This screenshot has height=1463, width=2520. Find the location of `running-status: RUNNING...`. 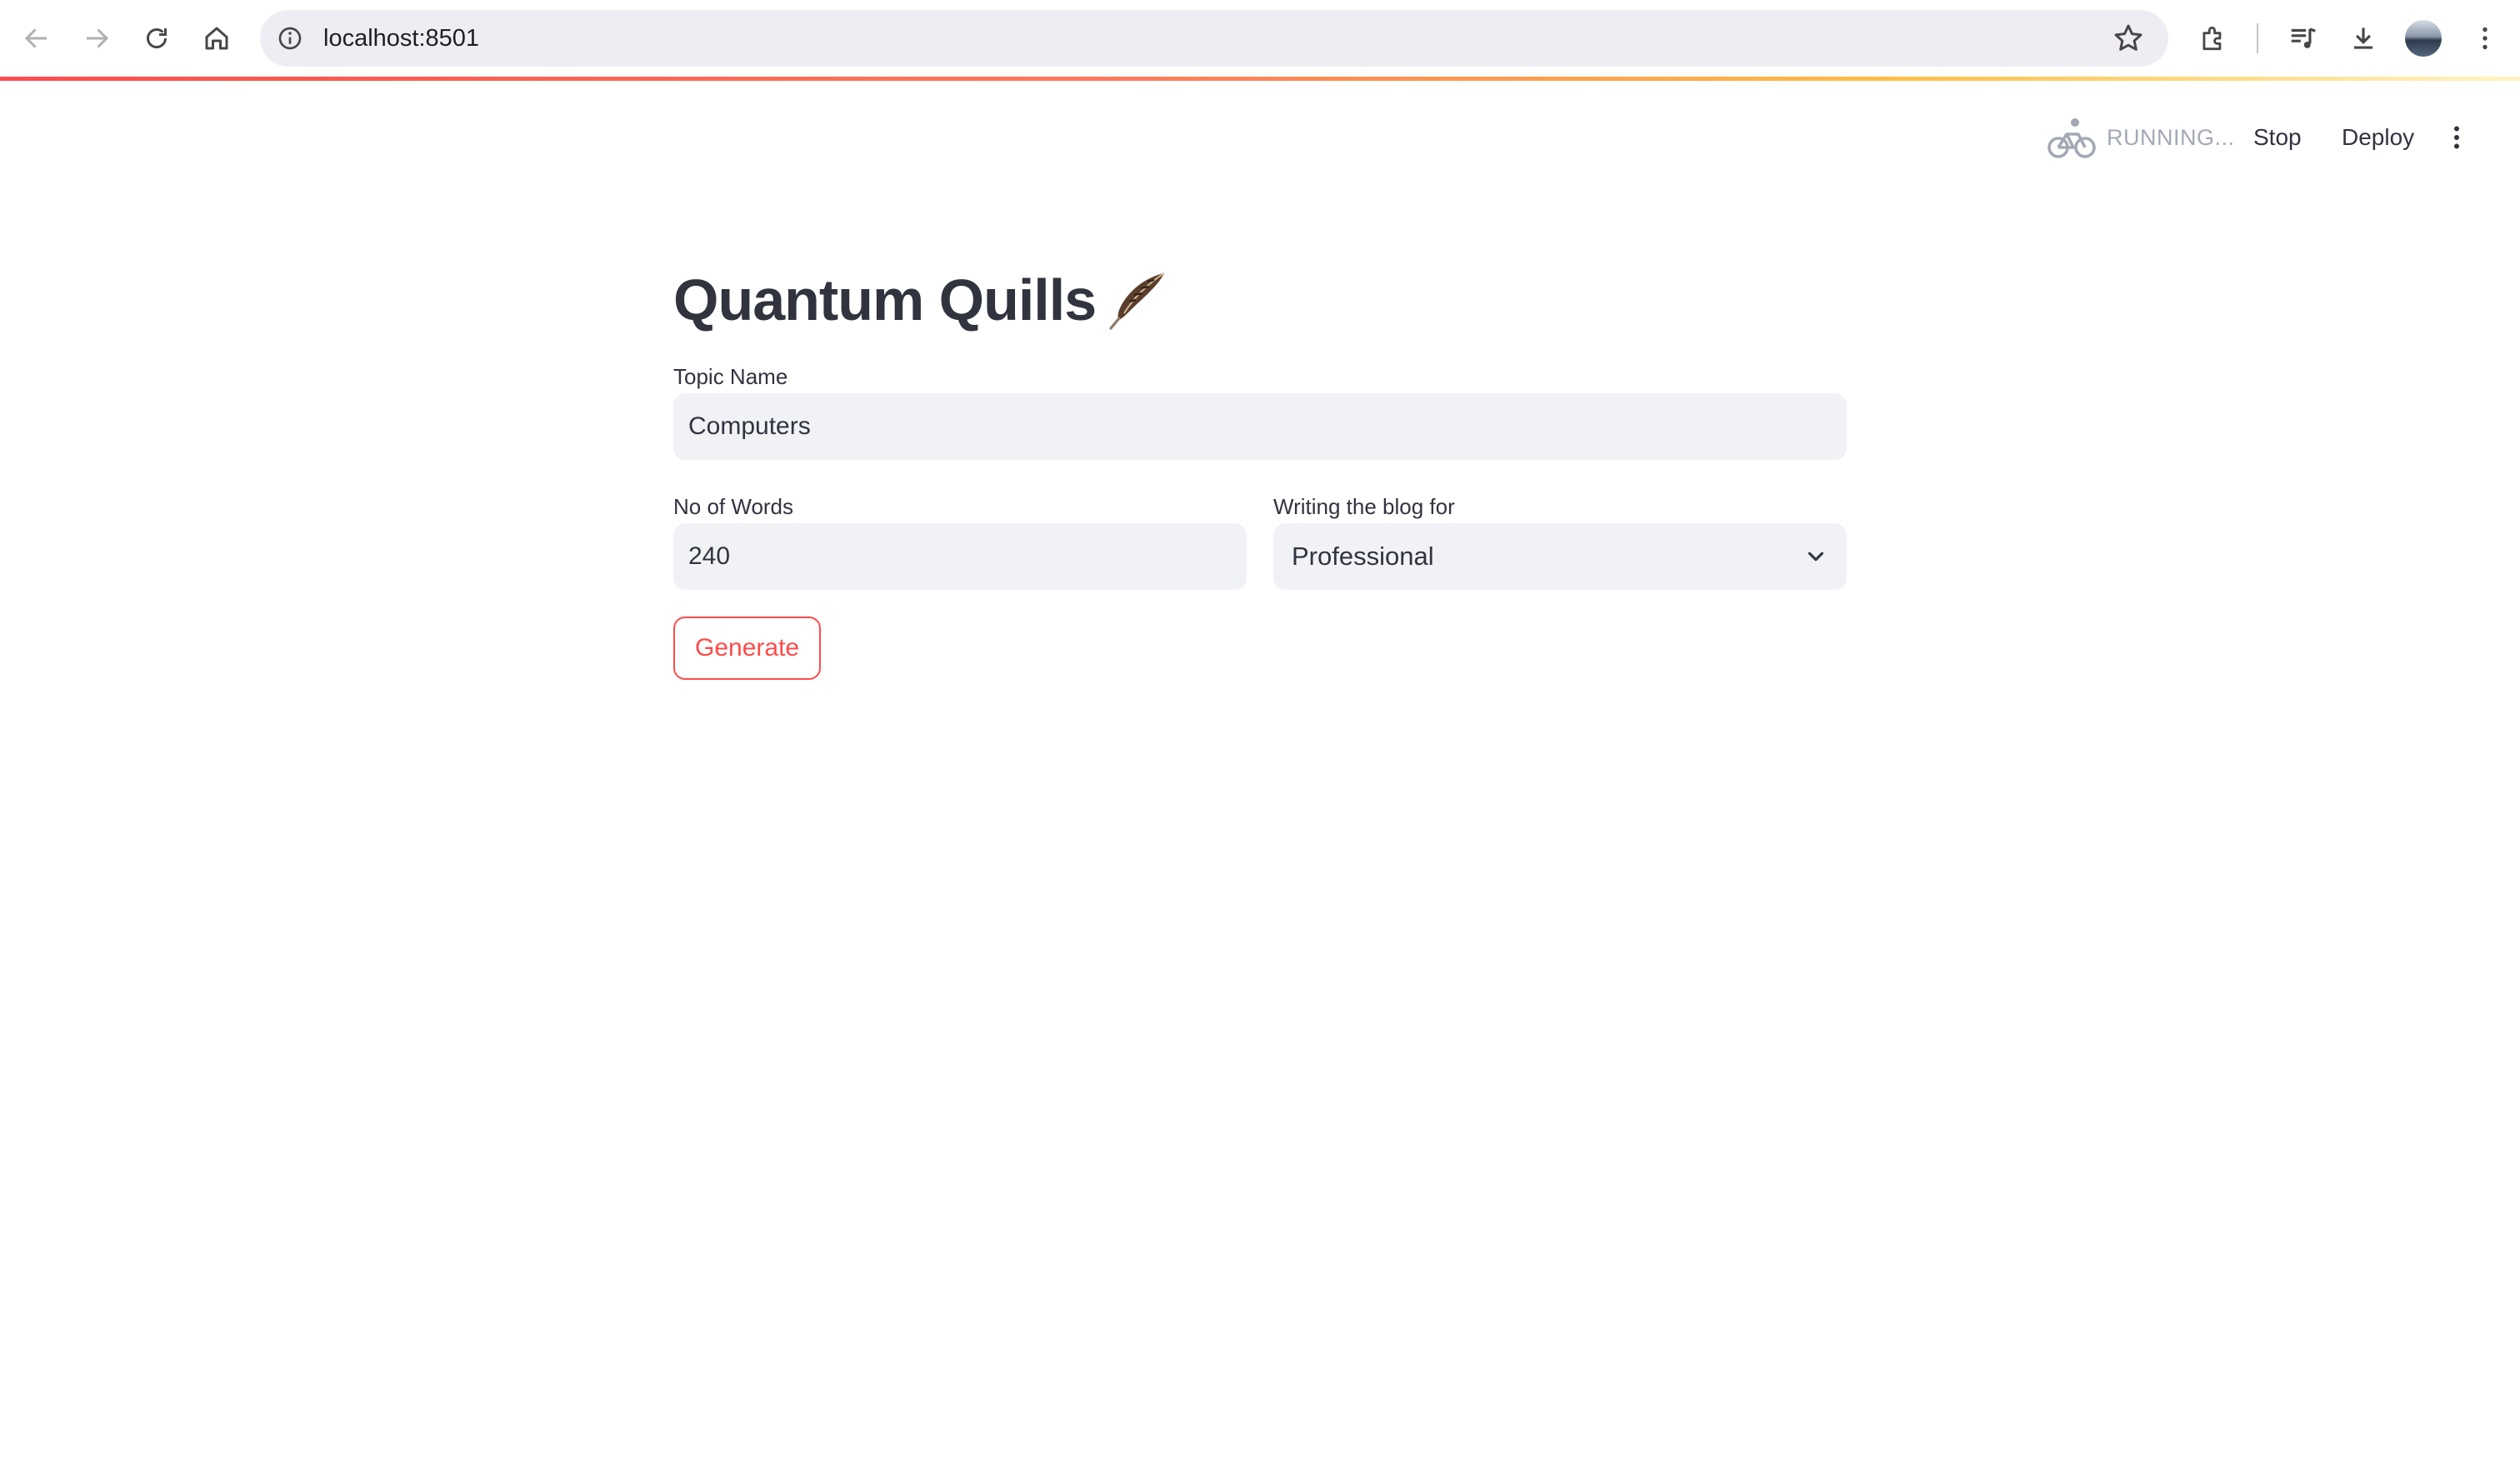

running-status: RUNNING... is located at coordinates (2141, 137).